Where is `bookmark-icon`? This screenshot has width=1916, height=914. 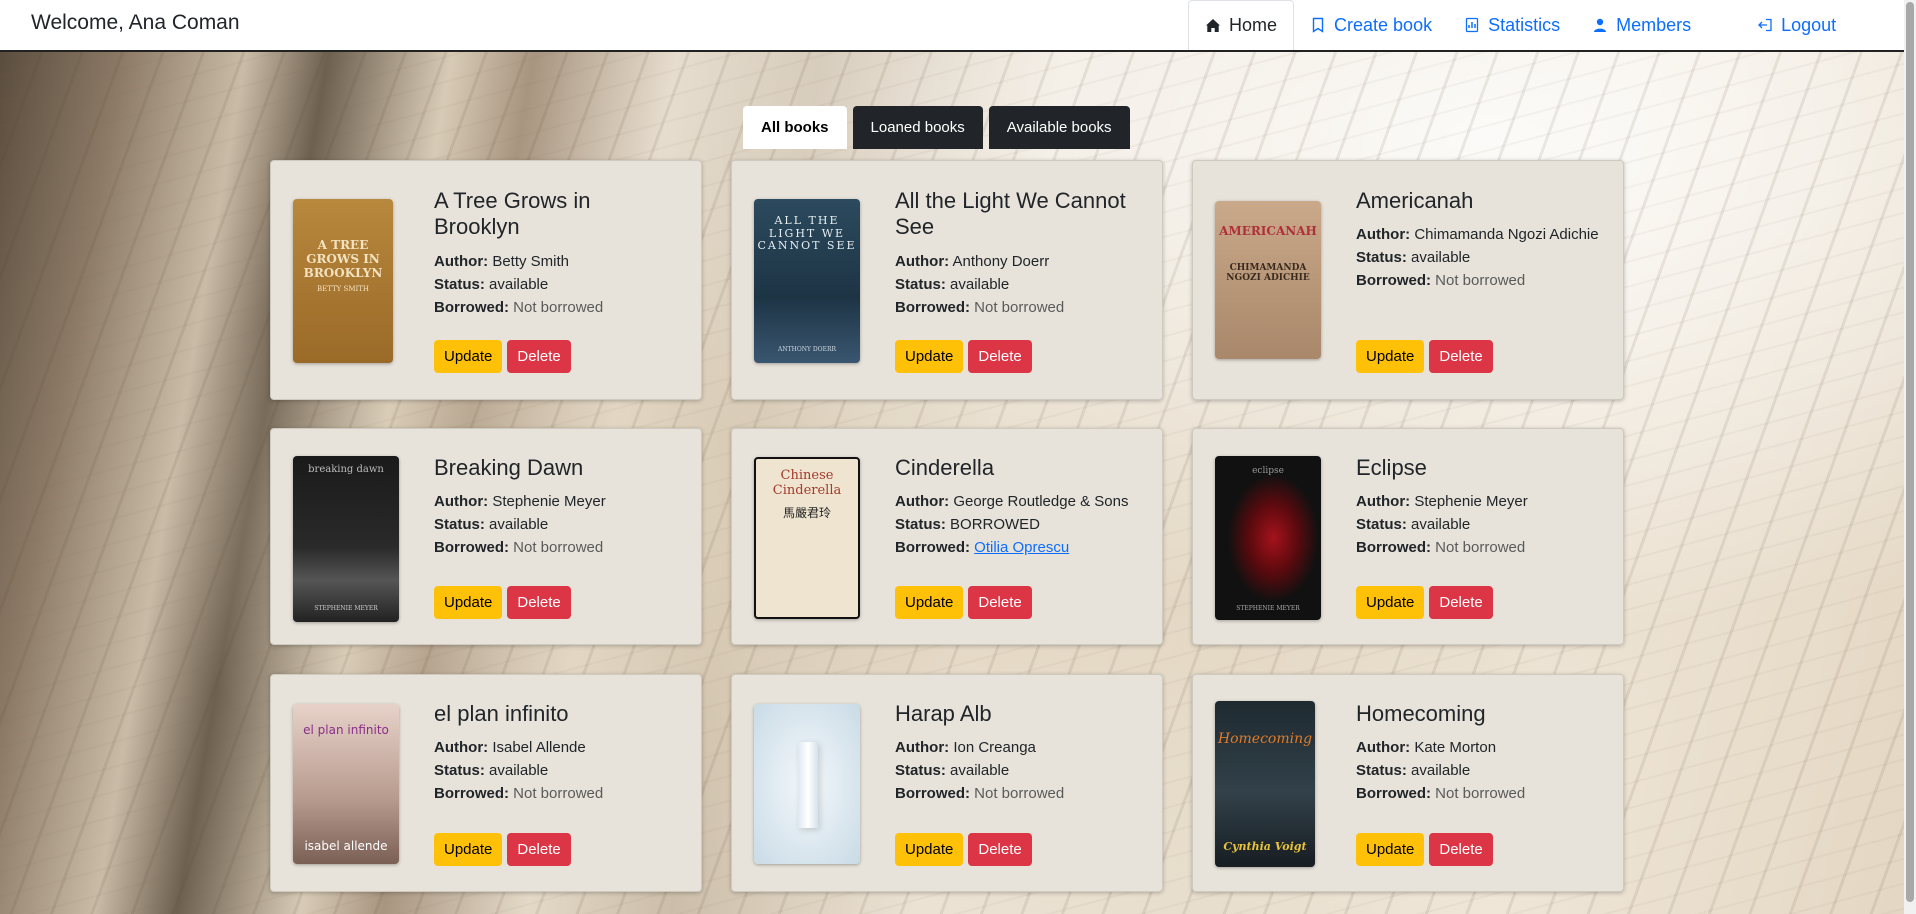
bookmark-icon is located at coordinates (1318, 25).